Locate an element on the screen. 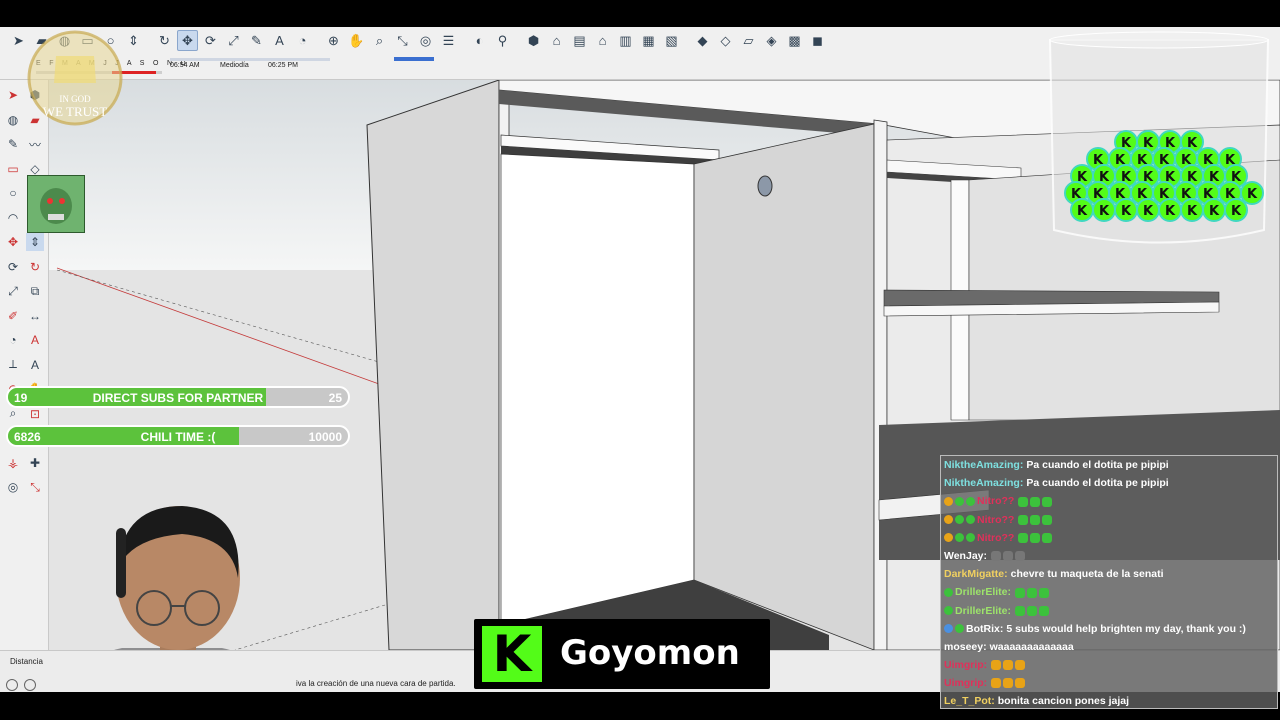 The width and height of the screenshot is (1280, 720). section-icon: ✚ is located at coordinates (35, 463).